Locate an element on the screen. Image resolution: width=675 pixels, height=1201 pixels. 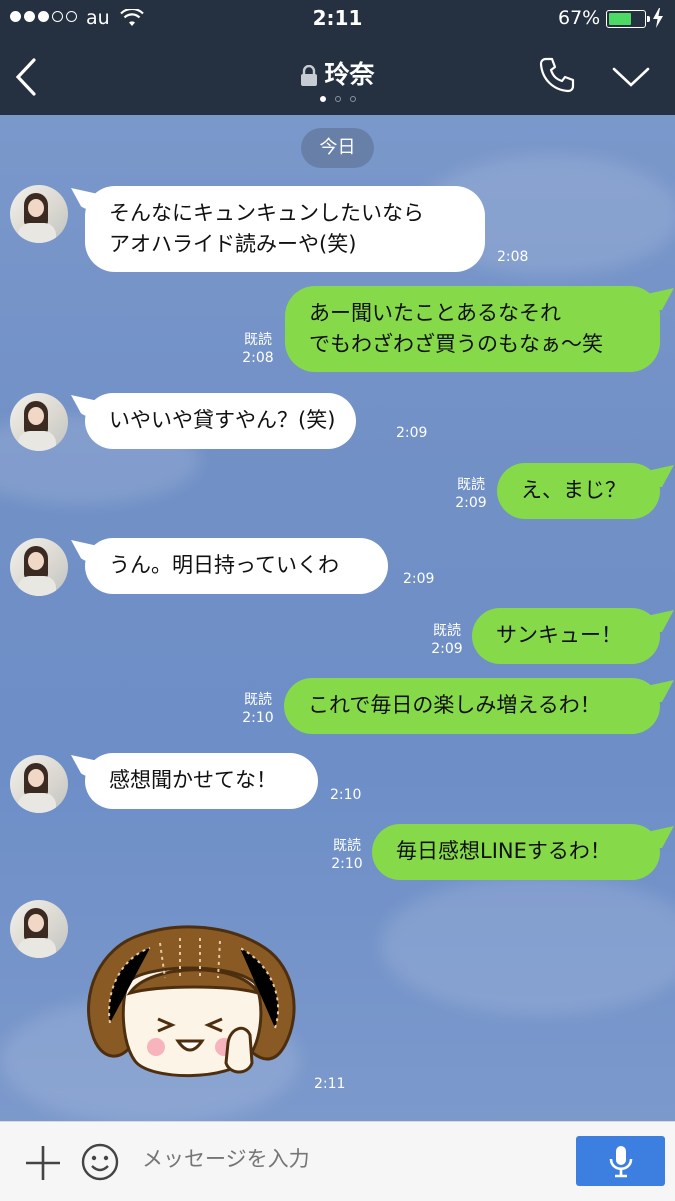
date-separator: 今日 is located at coordinates (337, 148).